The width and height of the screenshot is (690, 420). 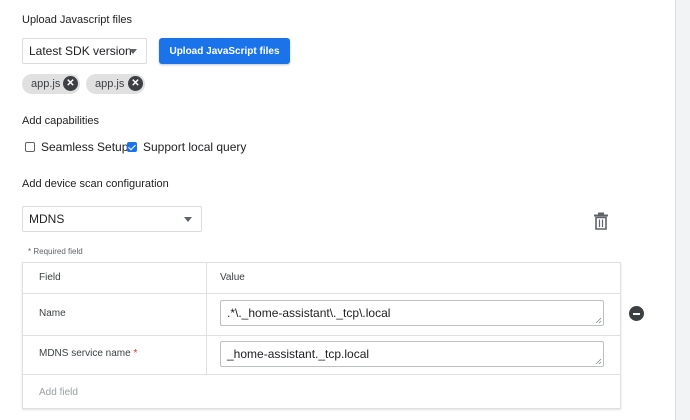 I want to click on capabilities-section-title: Add capabilities, so click(x=61, y=121).